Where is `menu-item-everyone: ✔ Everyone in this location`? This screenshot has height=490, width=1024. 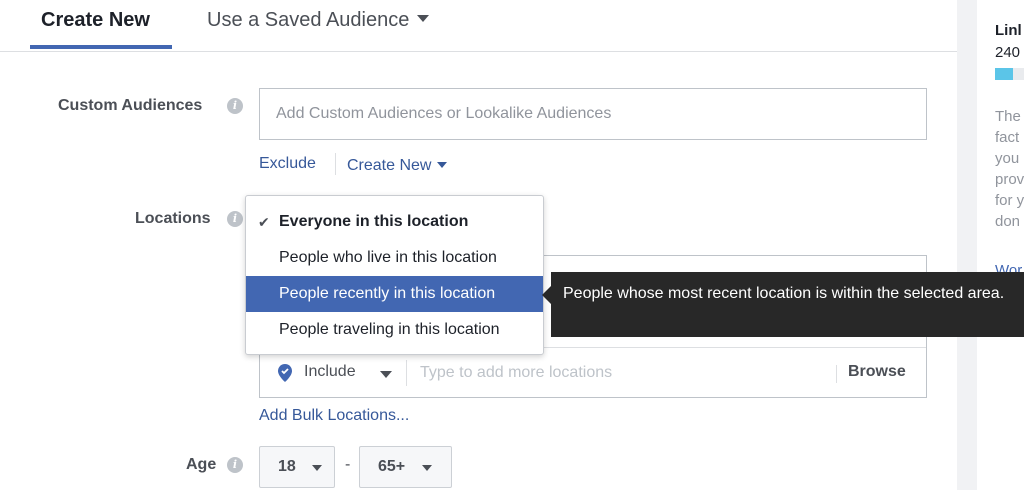
menu-item-everyone: ✔ Everyone in this location is located at coordinates (394, 222).